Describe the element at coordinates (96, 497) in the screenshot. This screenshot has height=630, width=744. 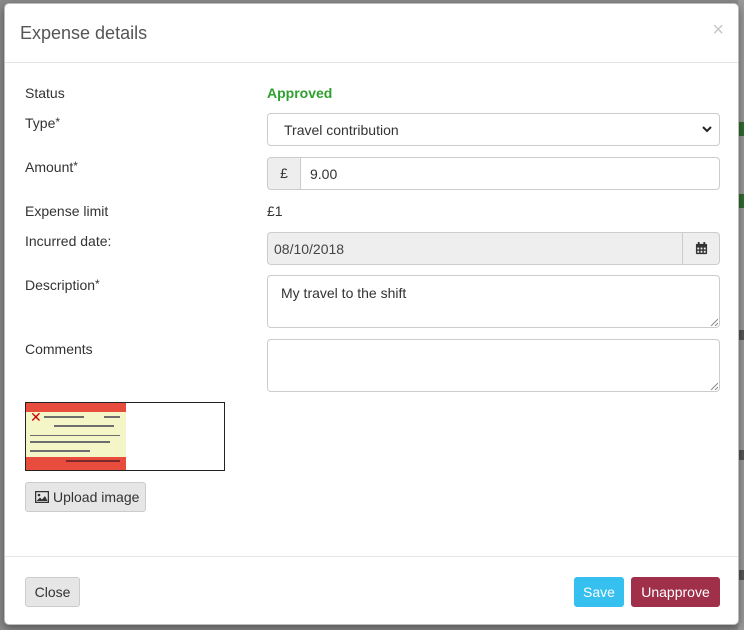
I see `upload-image-label: Upload image` at that location.